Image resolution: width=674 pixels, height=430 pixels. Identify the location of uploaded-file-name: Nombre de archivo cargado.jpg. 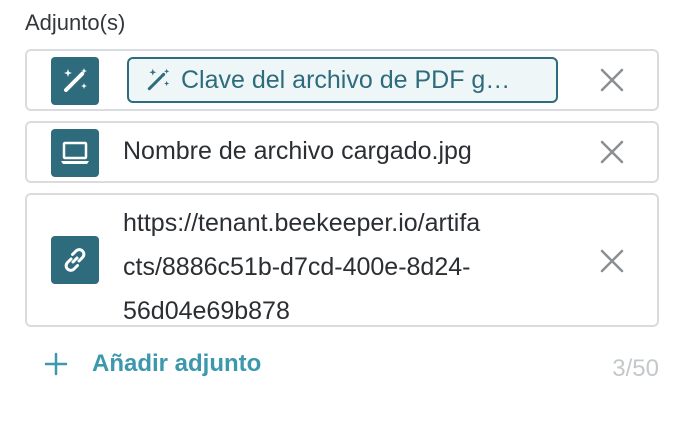
(297, 151).